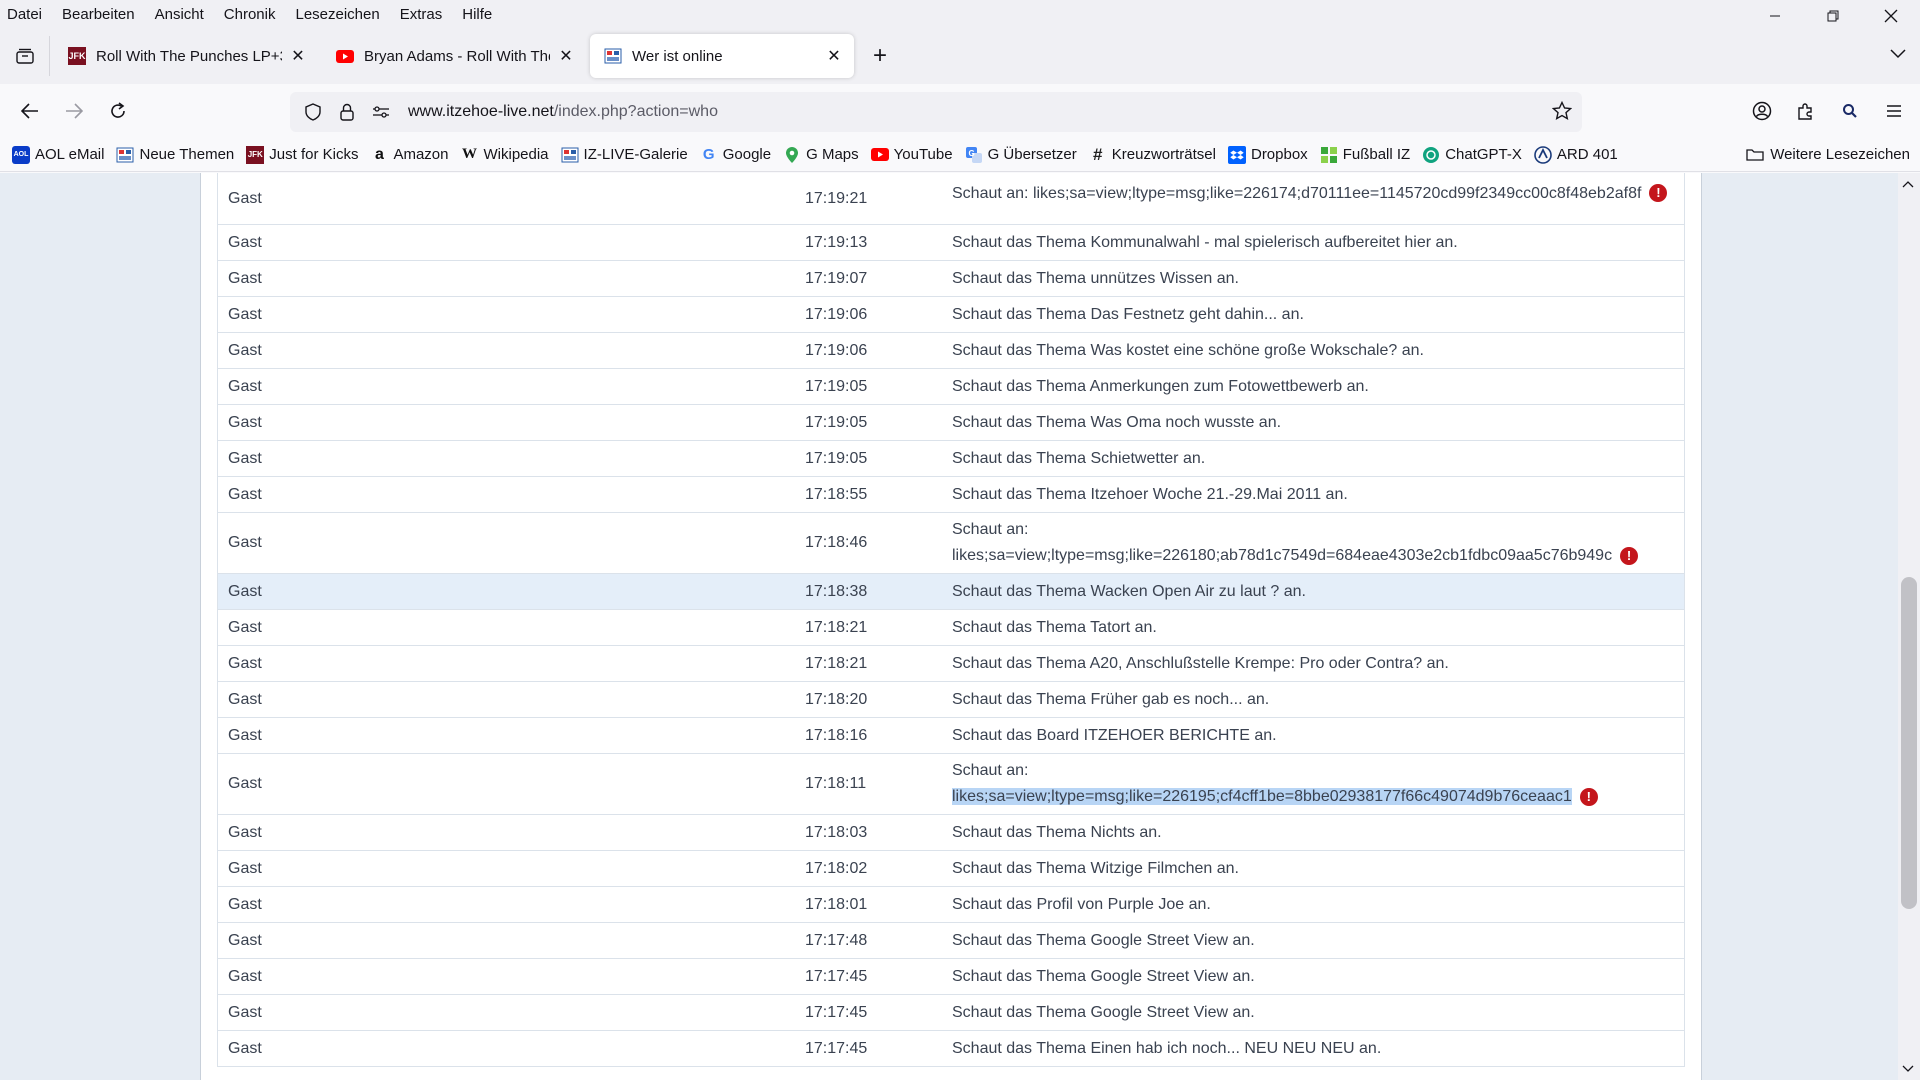  Describe the element at coordinates (421, 14) in the screenshot. I see `menu-extras: Extras` at that location.